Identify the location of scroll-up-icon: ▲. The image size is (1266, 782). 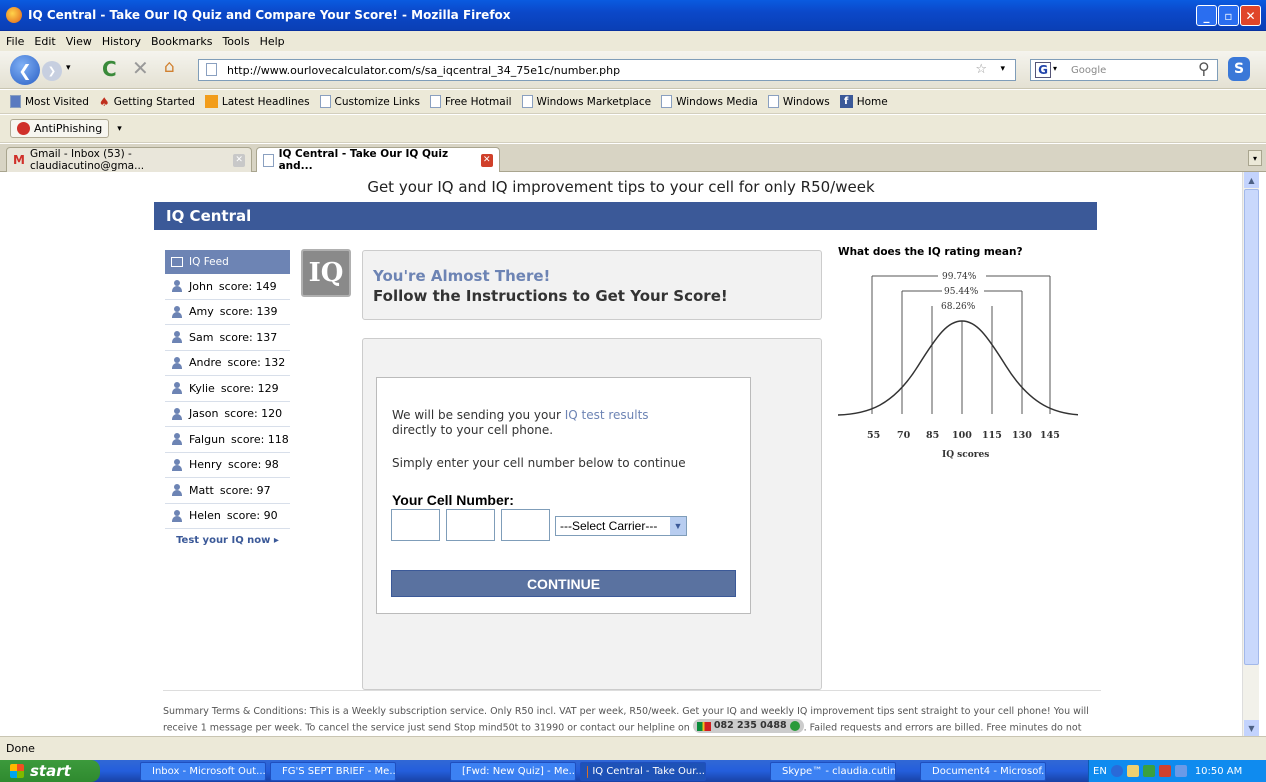
(1251, 180).